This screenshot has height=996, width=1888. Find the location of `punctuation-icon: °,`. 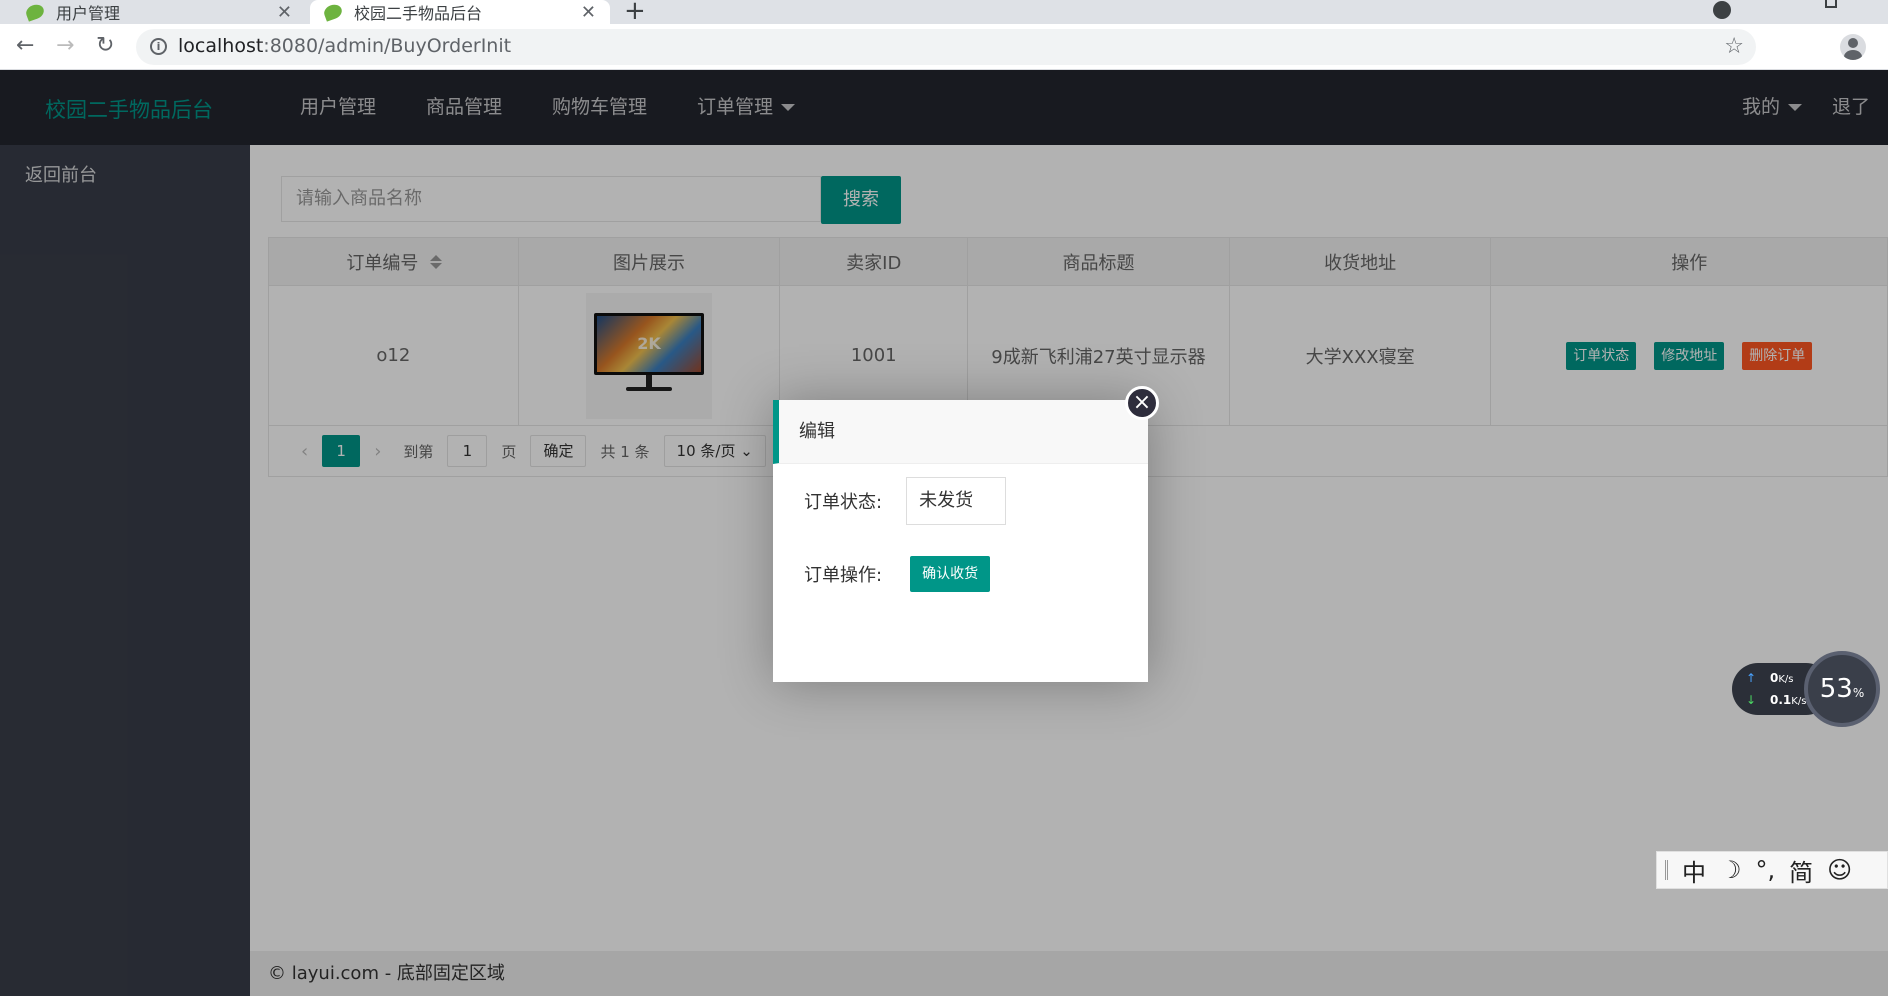

punctuation-icon: °, is located at coordinates (1766, 870).